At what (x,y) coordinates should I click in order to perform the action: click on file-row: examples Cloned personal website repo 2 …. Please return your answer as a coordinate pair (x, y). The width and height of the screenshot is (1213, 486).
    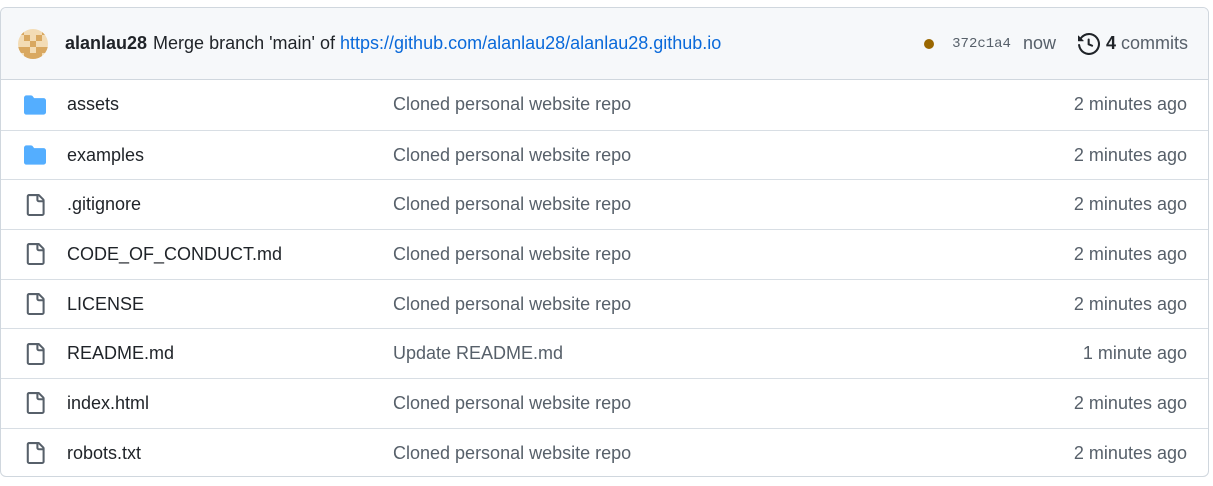
    Looking at the image, I should click on (604, 154).